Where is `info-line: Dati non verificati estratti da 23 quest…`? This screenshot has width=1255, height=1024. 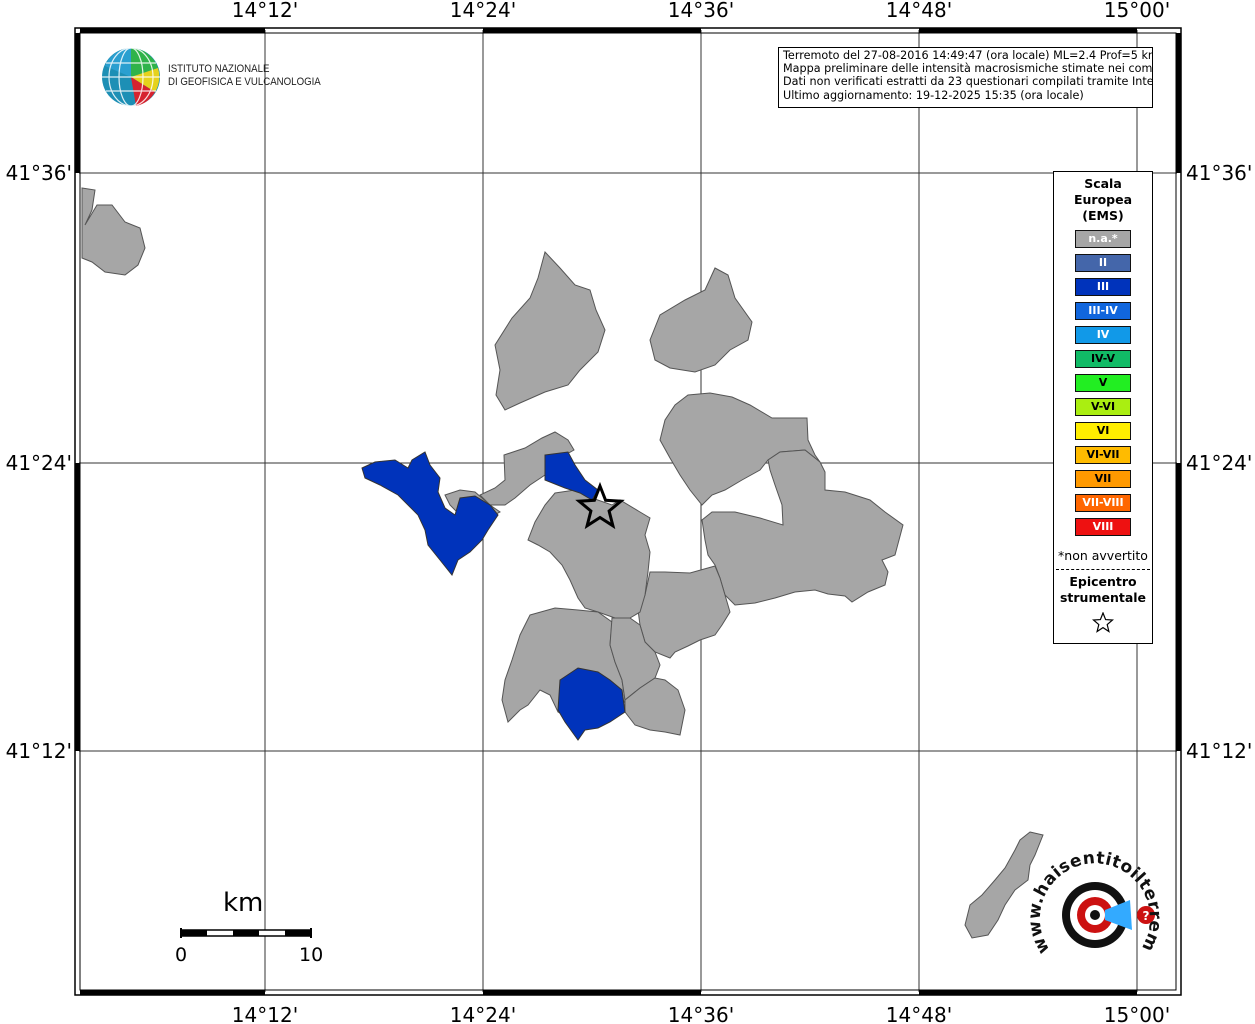 info-line: Dati non verificati estratti da 23 quest… is located at coordinates (968, 82).